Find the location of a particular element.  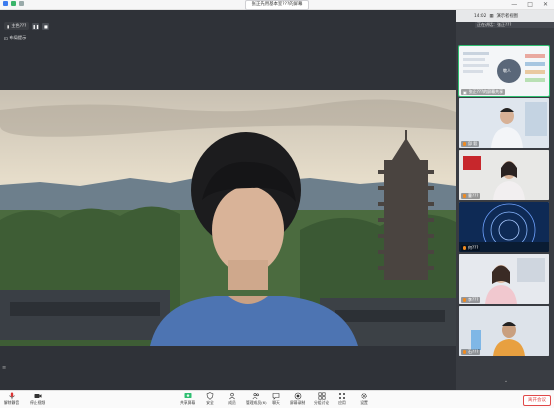

window-title: 张正先用基本室???的屏幕 is located at coordinates (277, 5).